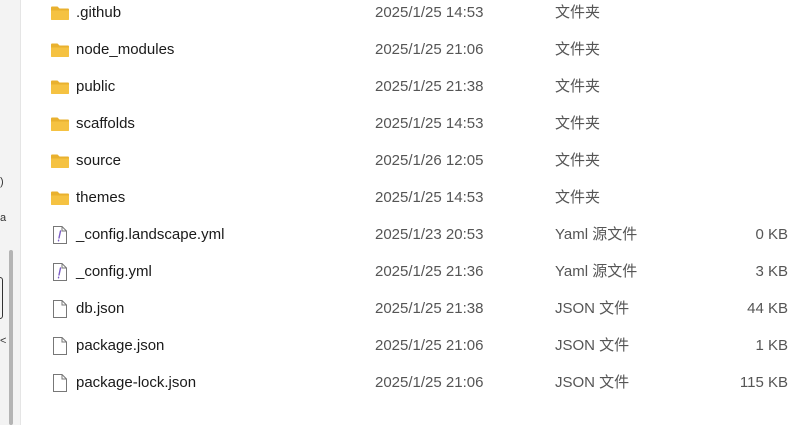 The height and width of the screenshot is (425, 800). What do you see at coordinates (429, 271) in the screenshot?
I see `file-modified-date: 2025/1/25 21:36` at bounding box center [429, 271].